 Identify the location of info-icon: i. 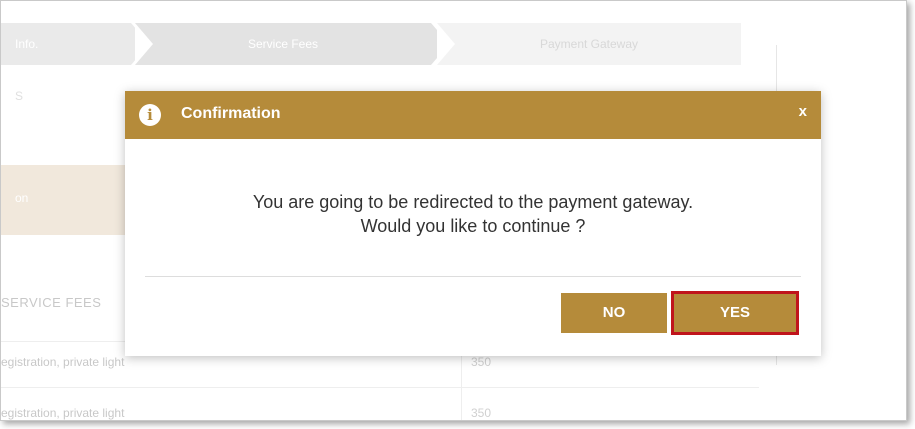
(150, 115).